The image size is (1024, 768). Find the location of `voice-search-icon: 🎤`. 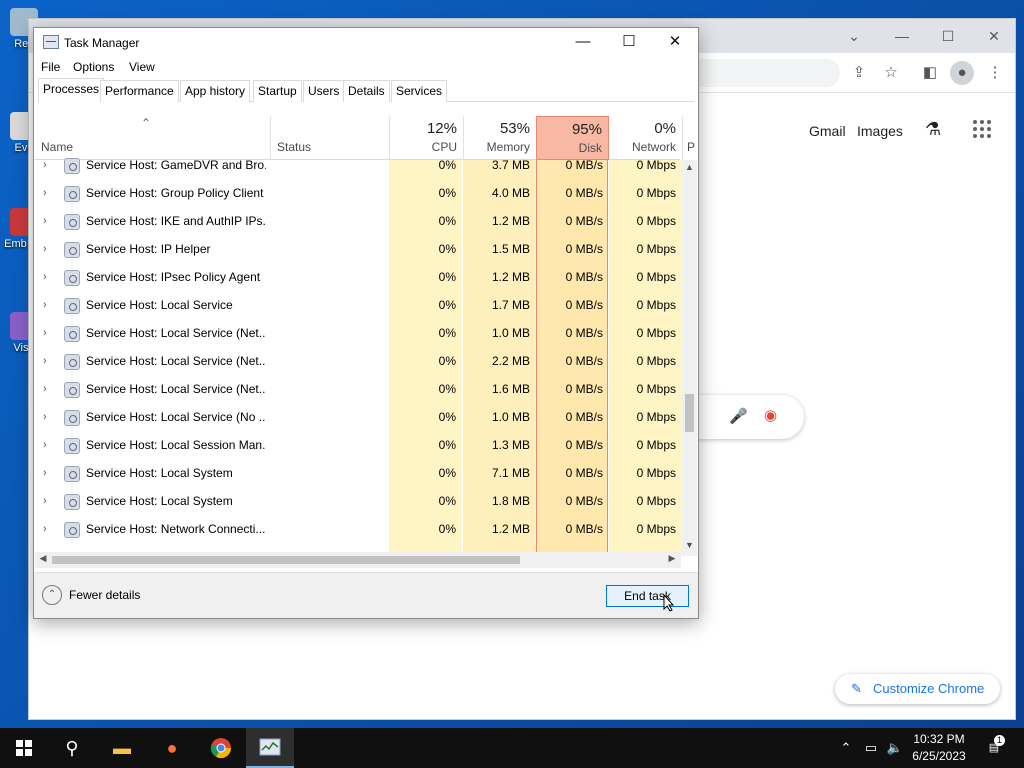

voice-search-icon: 🎤 is located at coordinates (738, 416).